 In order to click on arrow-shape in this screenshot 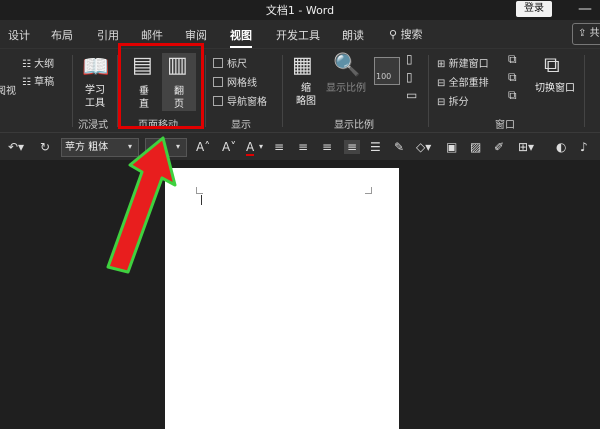, I will do `click(141, 205)`.